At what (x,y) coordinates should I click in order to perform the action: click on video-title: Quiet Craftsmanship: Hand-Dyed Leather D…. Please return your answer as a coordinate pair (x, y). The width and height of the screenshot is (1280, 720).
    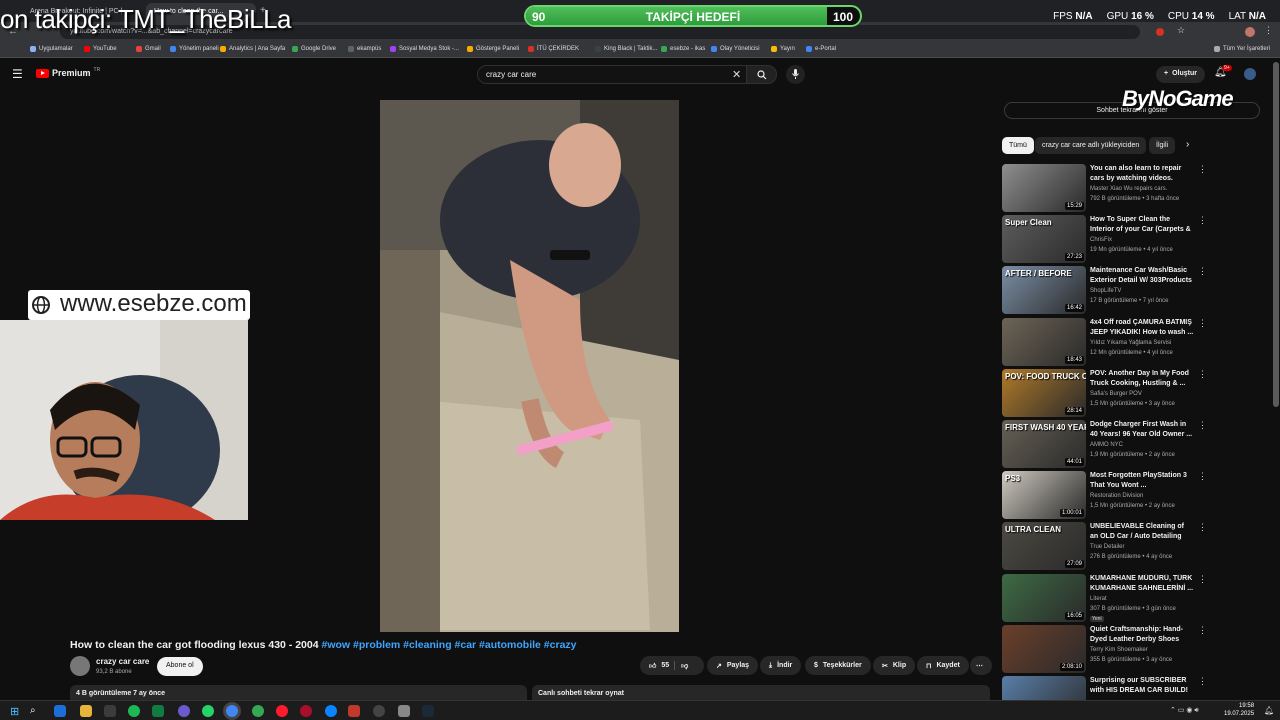
    Looking at the image, I should click on (1142, 635).